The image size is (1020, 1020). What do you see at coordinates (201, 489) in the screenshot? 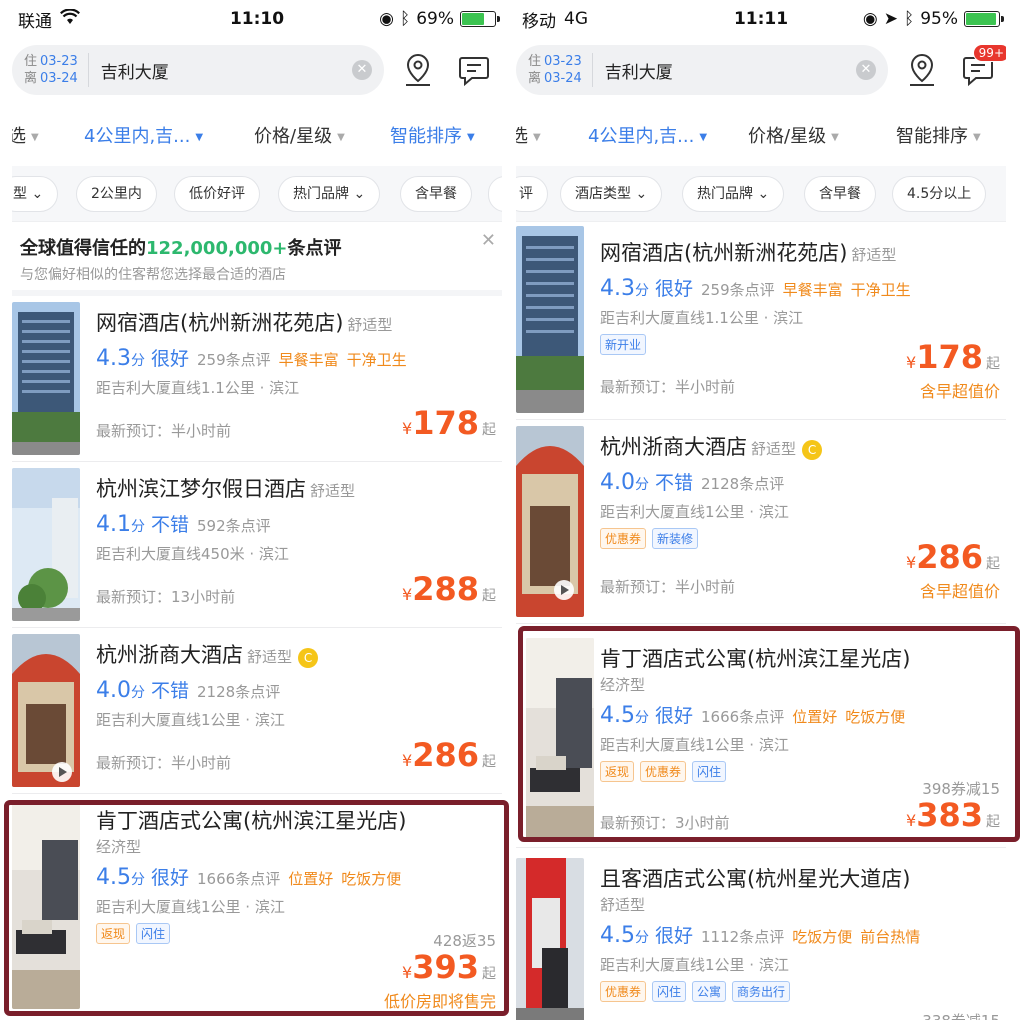
I see `hotel-name: 杭州滨江梦尔假日酒店` at bounding box center [201, 489].